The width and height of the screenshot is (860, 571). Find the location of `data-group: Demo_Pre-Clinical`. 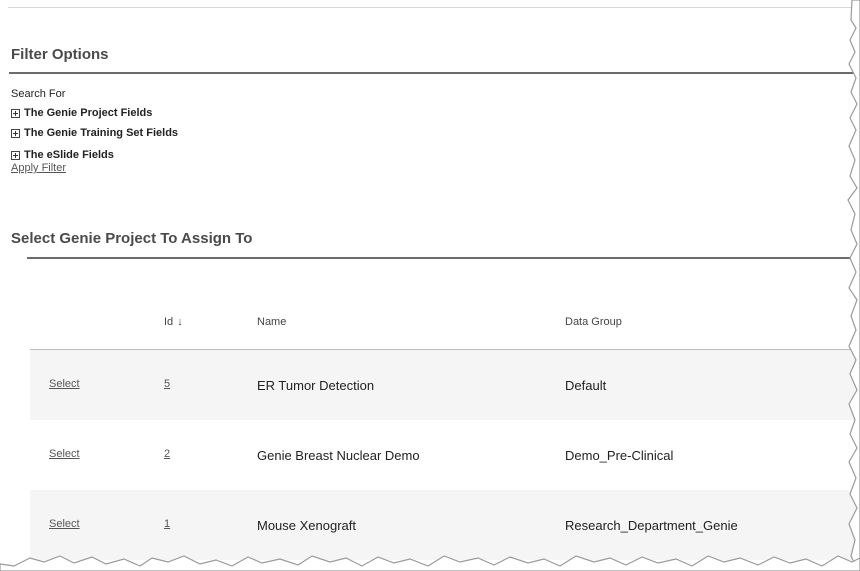

data-group: Demo_Pre-Clinical is located at coordinates (619, 455).